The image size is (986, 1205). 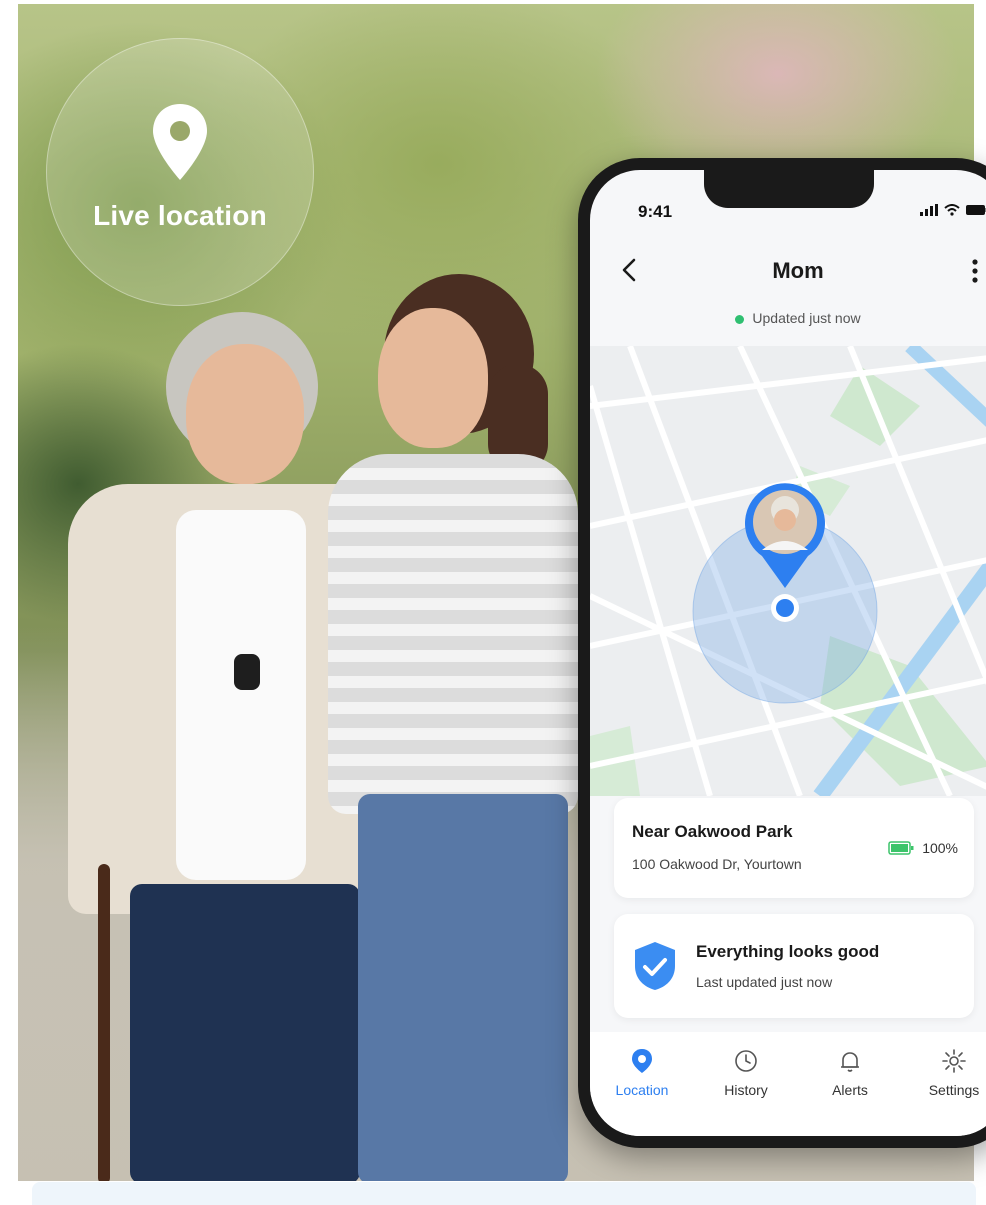 What do you see at coordinates (712, 831) in the screenshot?
I see `place-name: Near Oakwood Park` at bounding box center [712, 831].